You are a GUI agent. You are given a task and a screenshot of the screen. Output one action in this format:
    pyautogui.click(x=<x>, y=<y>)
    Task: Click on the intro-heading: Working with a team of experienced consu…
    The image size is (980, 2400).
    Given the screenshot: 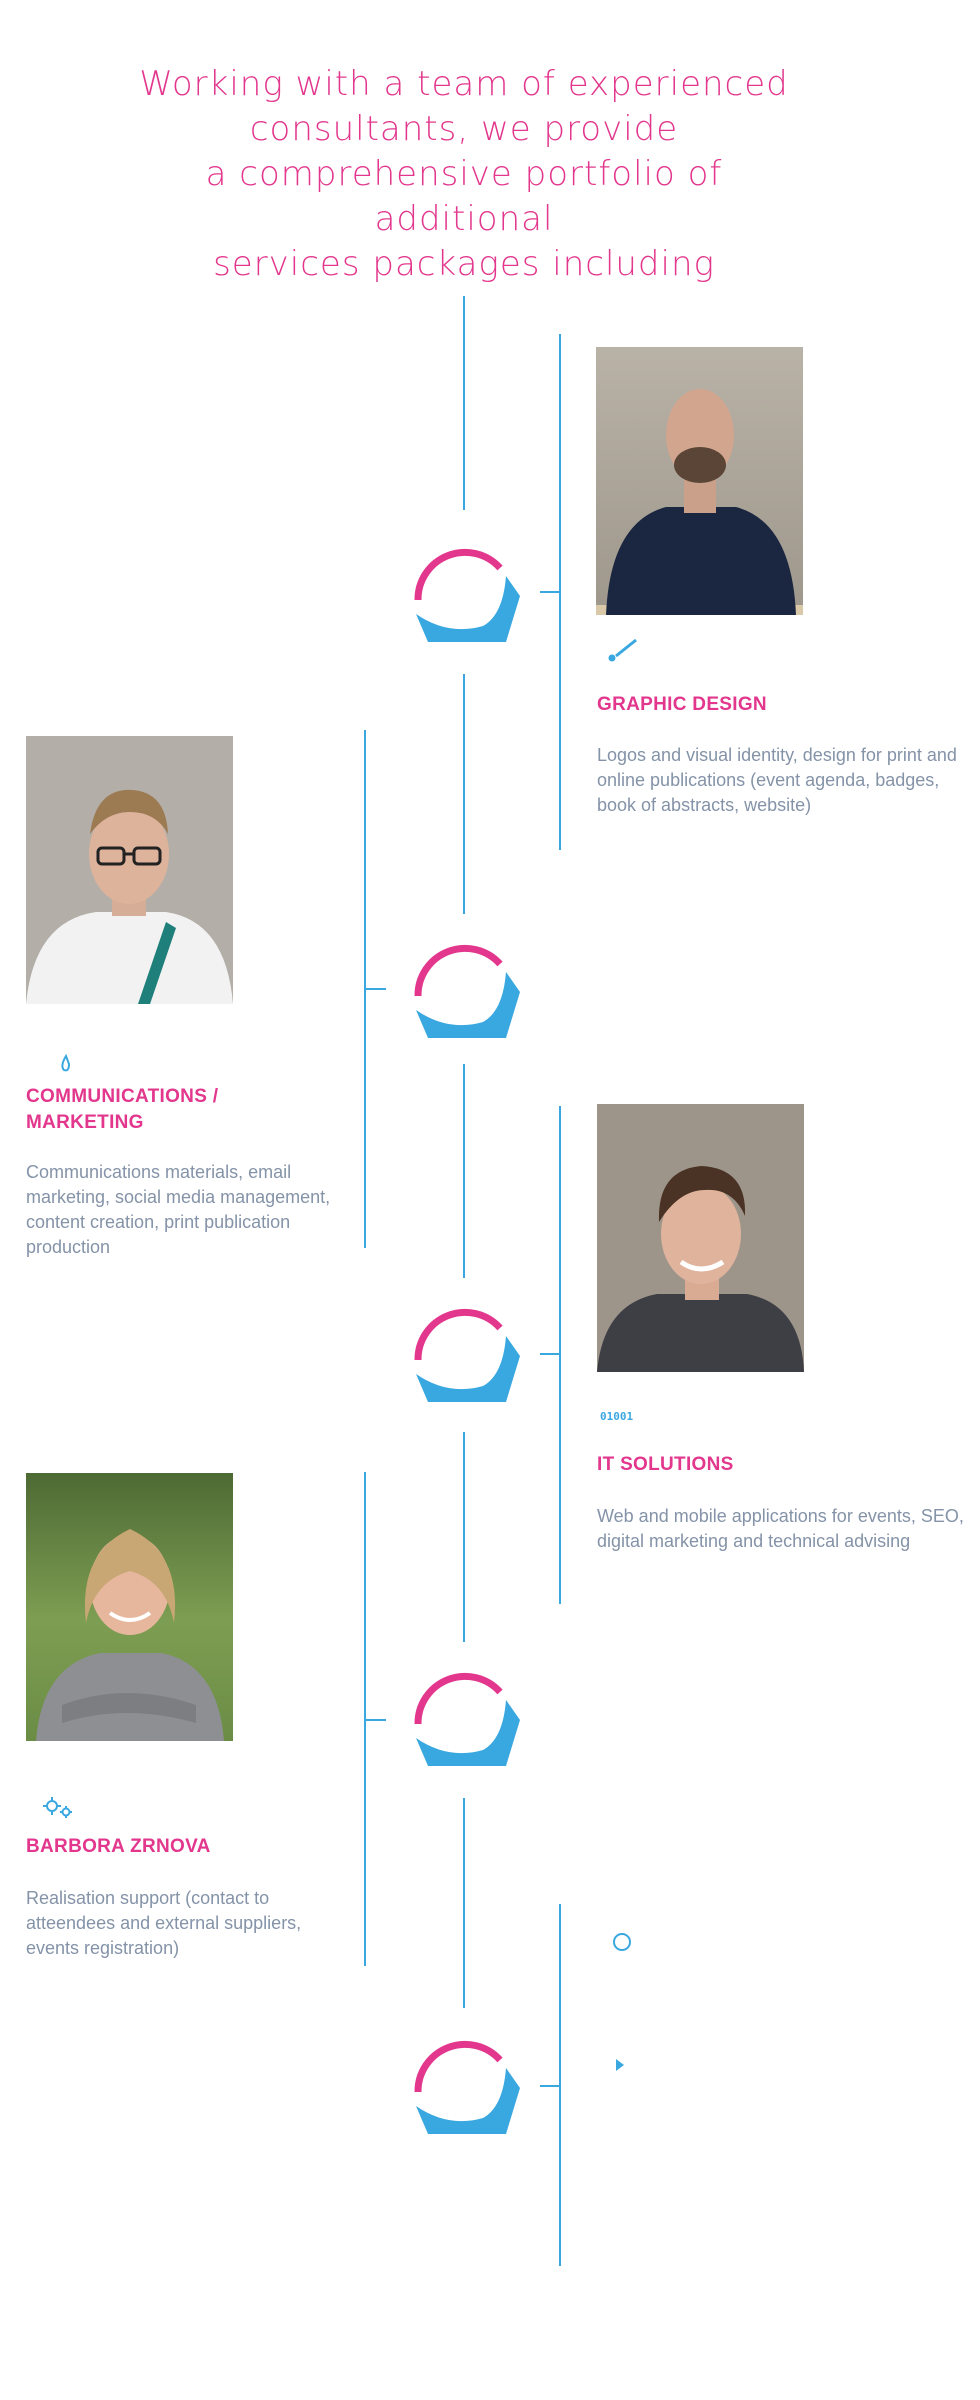 What is the action you would take?
    pyautogui.click(x=464, y=174)
    